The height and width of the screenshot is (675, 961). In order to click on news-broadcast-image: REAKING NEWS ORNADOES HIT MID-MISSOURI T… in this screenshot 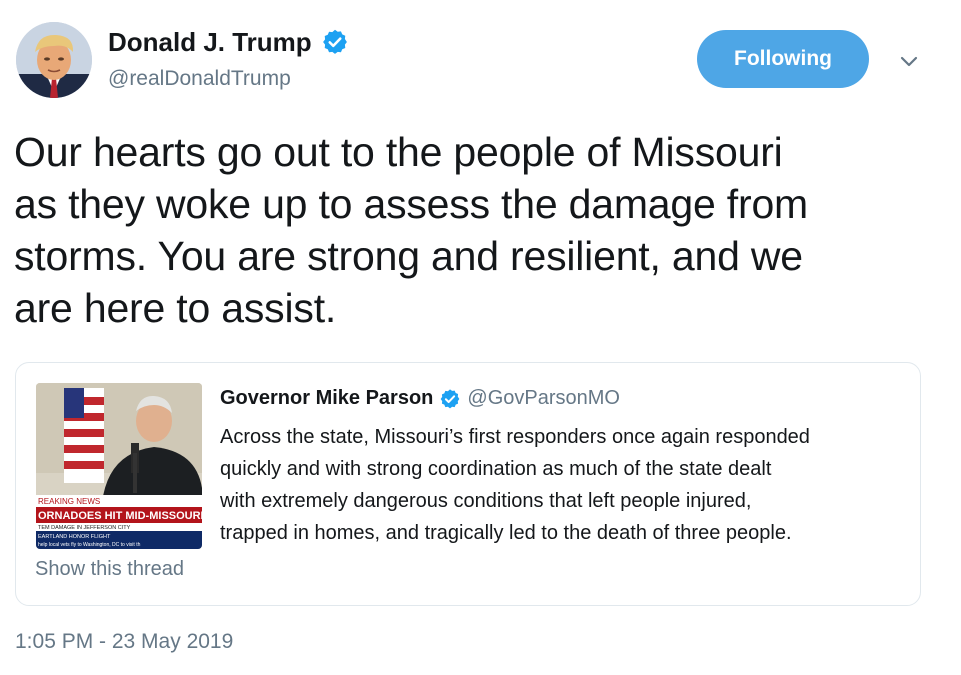, I will do `click(119, 466)`.